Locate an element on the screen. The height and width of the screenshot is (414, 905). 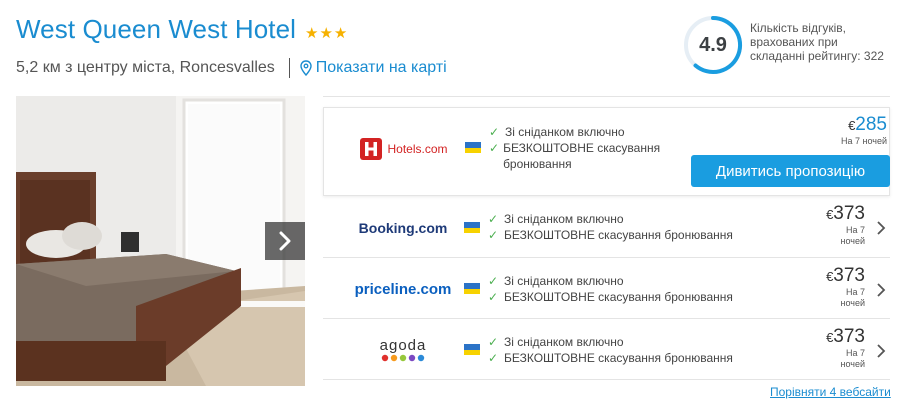
priceline-wordmark: priceline.com is located at coordinates (403, 289).